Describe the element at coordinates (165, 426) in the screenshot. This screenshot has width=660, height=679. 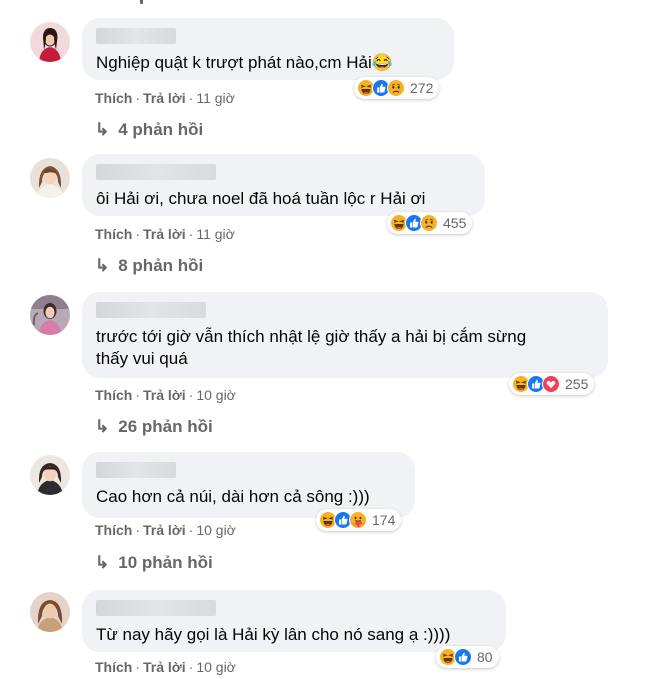
I see `replies-count-label: 26 phản hồi` at that location.